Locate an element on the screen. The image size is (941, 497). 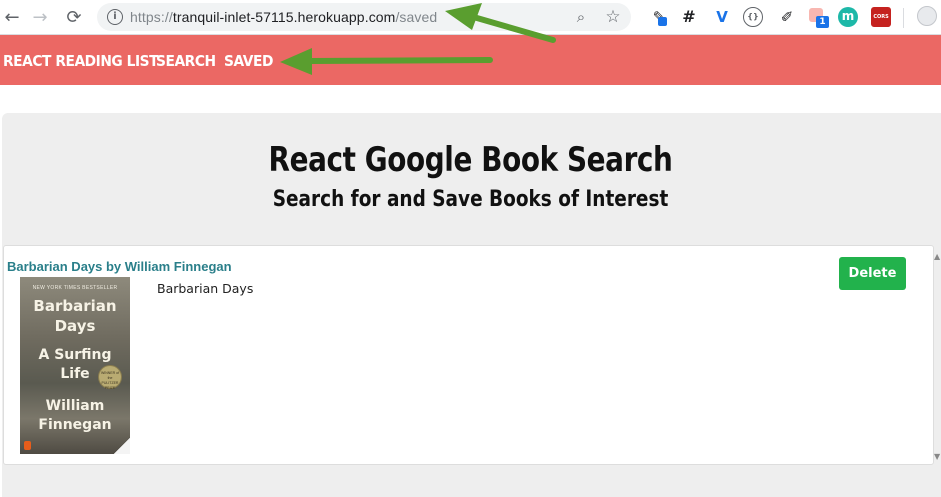
url-host: tranquil-inlet-57115.herokuapp.com is located at coordinates (284, 17).